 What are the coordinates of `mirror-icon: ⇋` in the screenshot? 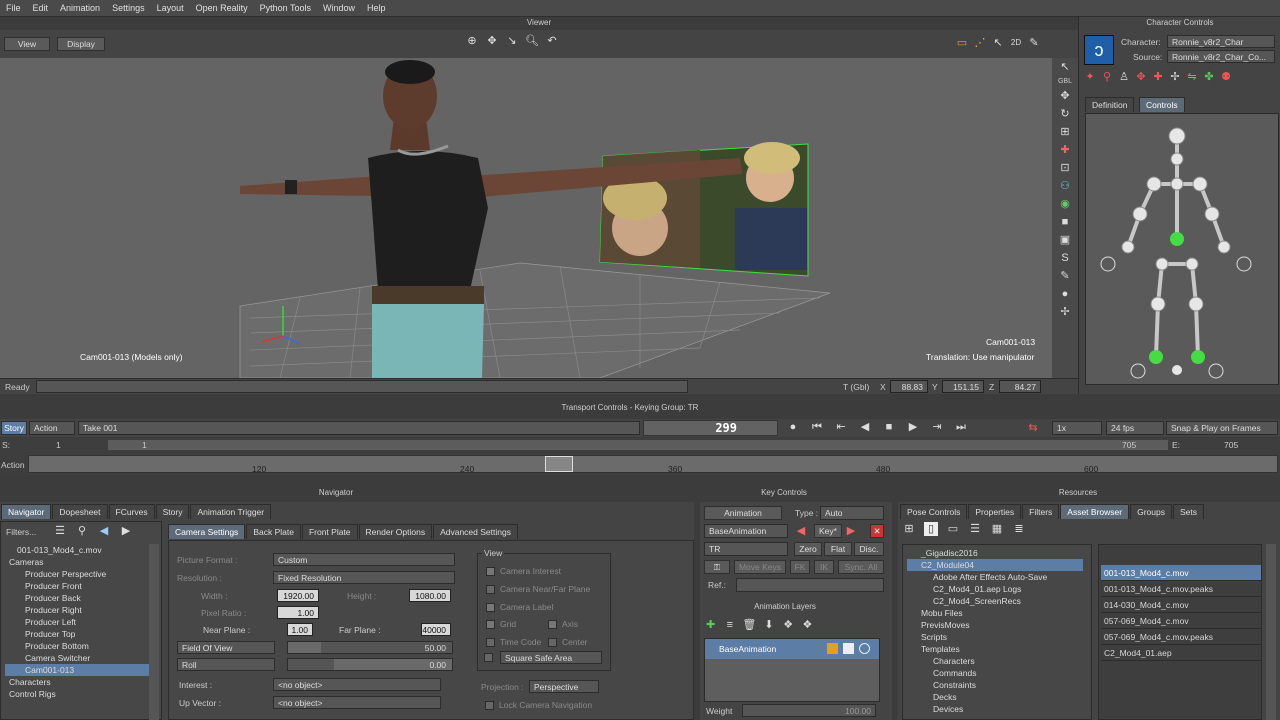 It's located at (1192, 77).